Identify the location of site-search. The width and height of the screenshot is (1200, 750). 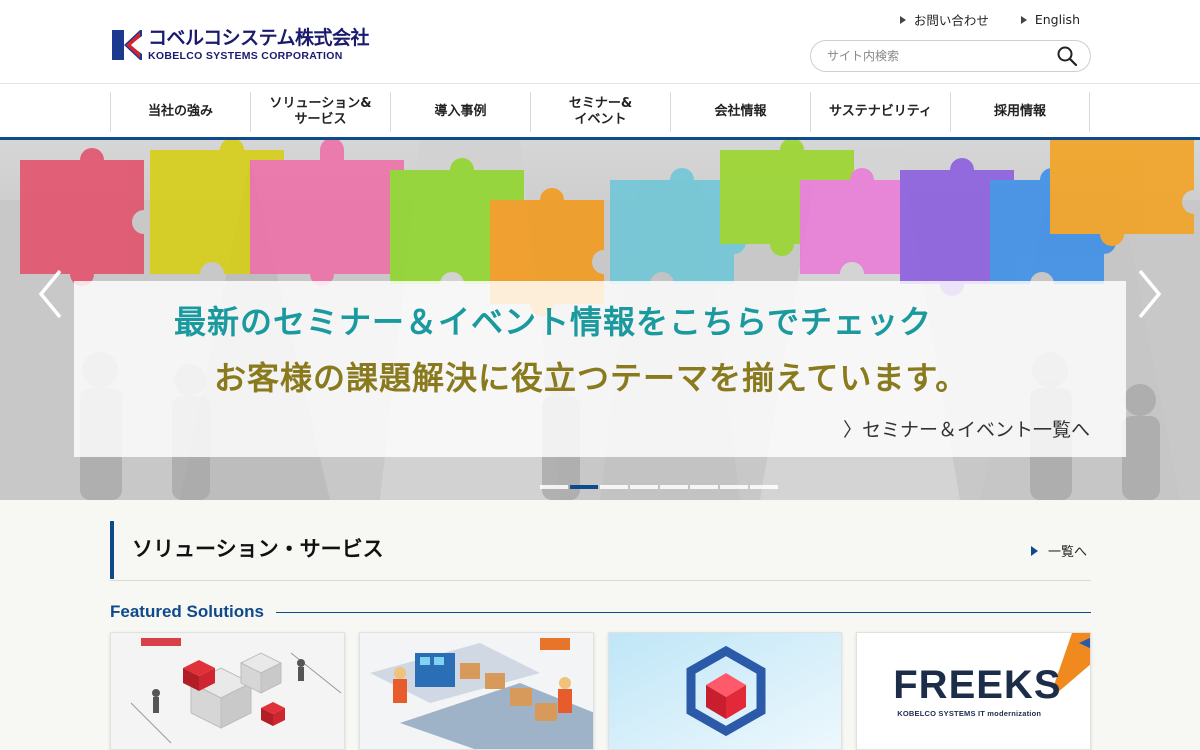
(950, 56).